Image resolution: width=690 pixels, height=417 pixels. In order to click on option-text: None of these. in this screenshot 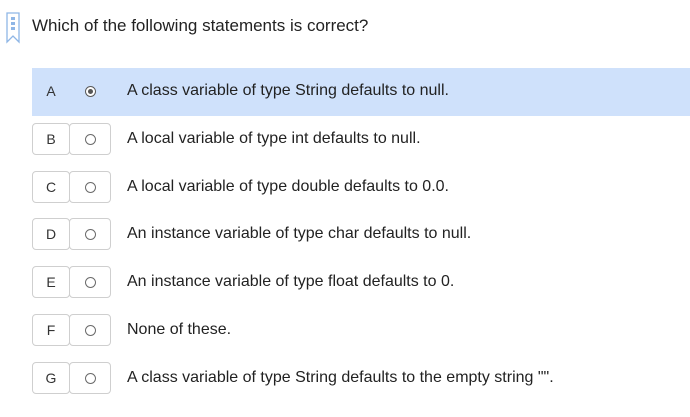, I will do `click(179, 329)`.